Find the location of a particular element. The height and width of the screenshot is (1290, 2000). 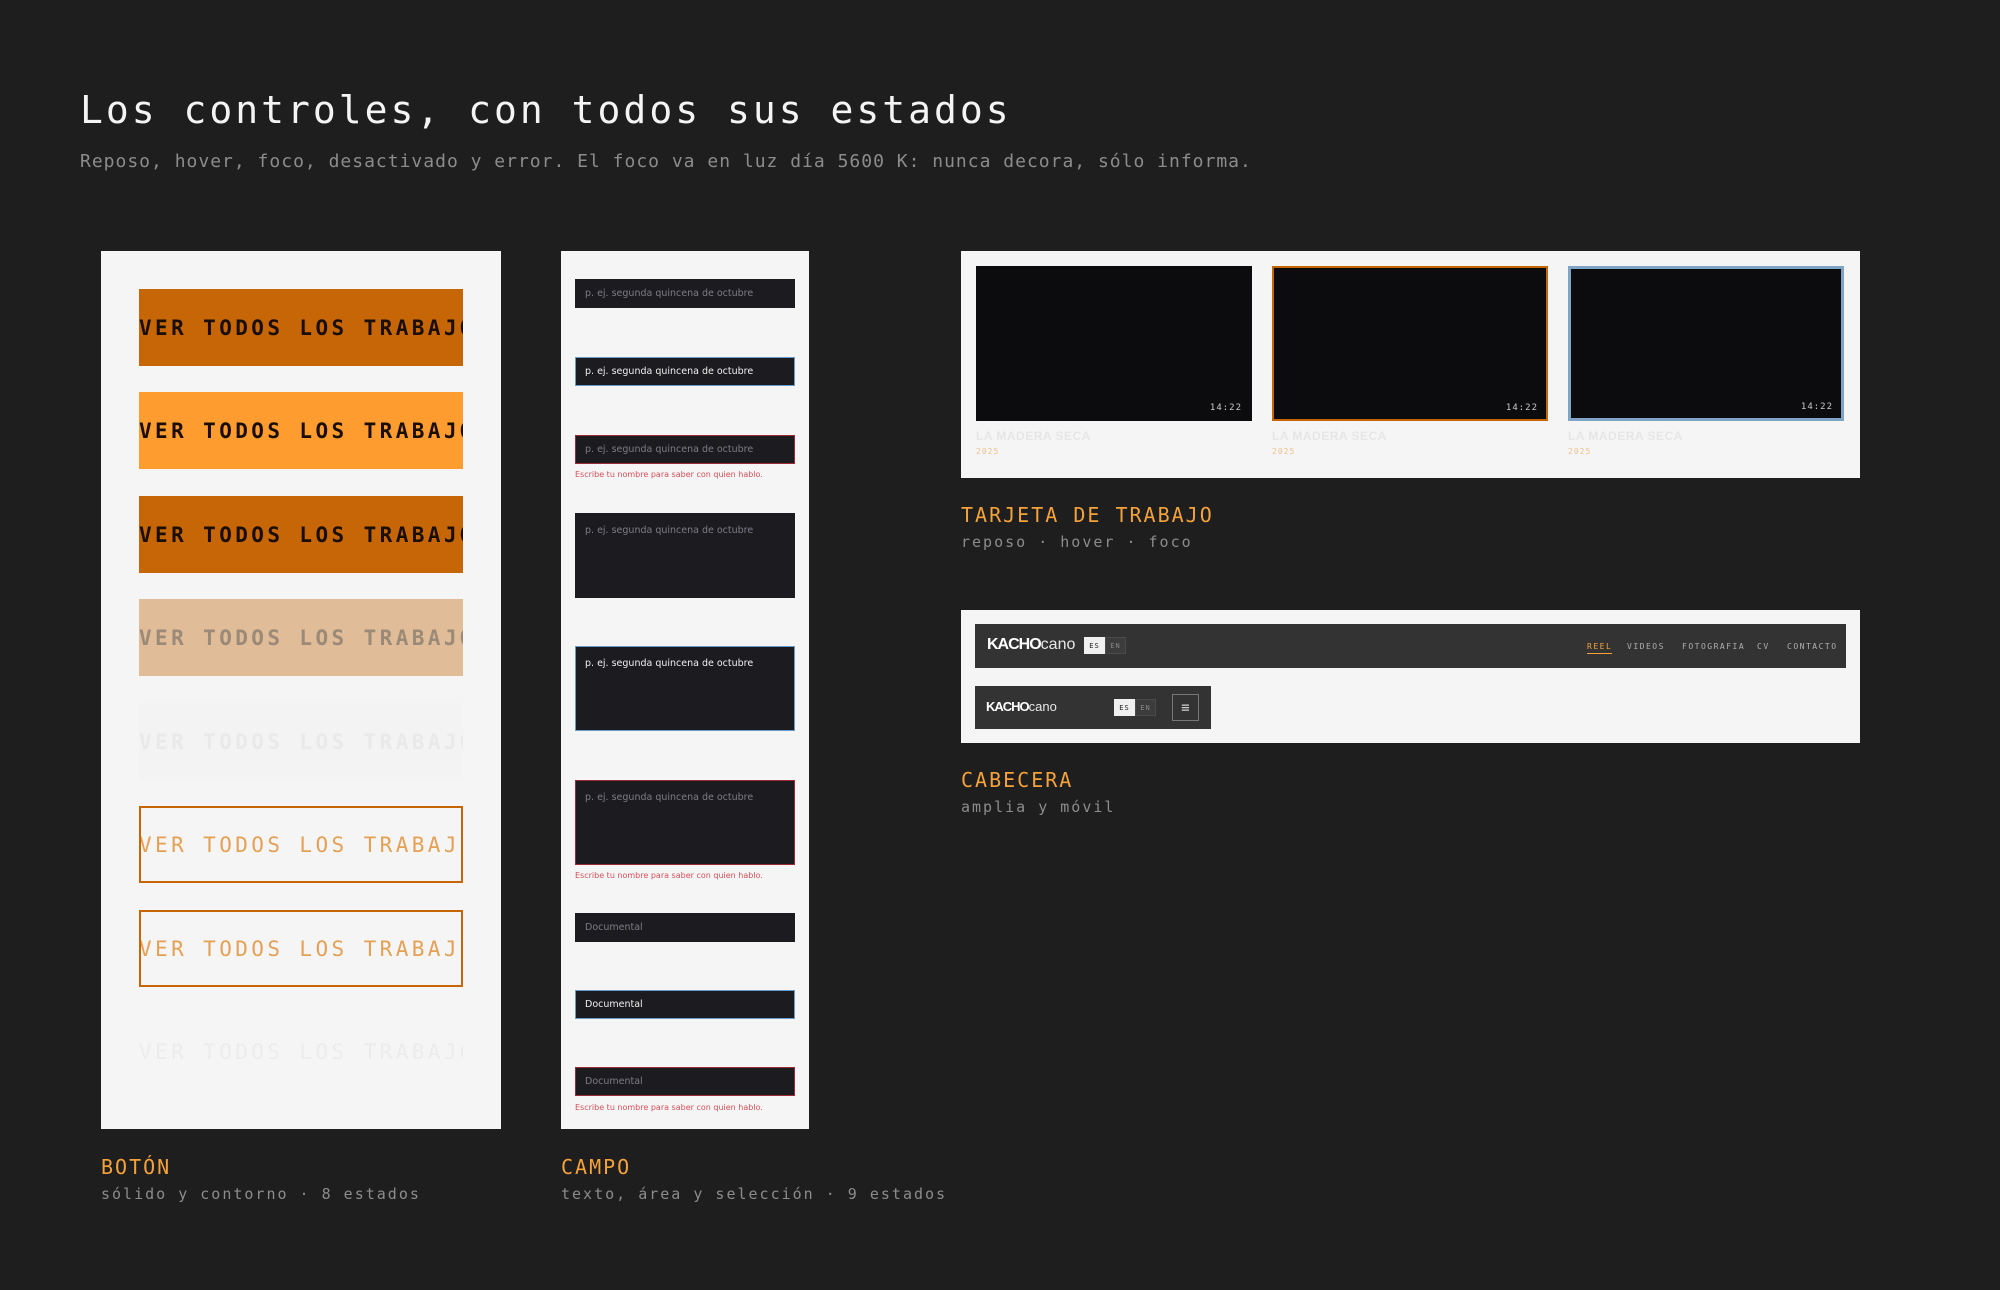

select-rest: Documental is located at coordinates (685, 927).